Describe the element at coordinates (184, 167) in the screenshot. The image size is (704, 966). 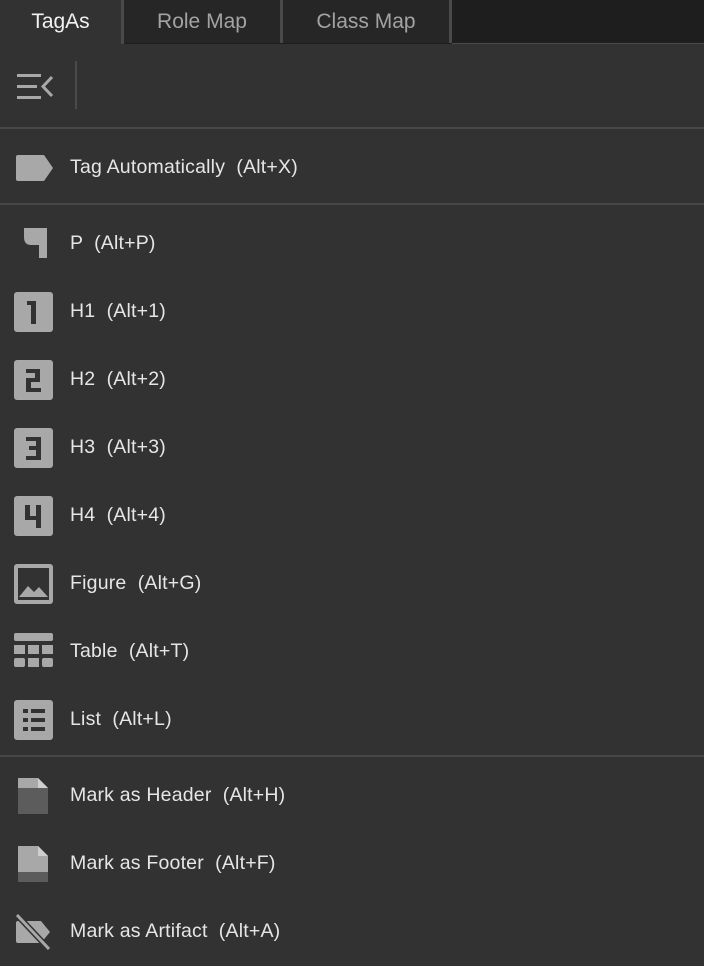
I see `item-label: Tag Automatically (Alt+X)` at that location.